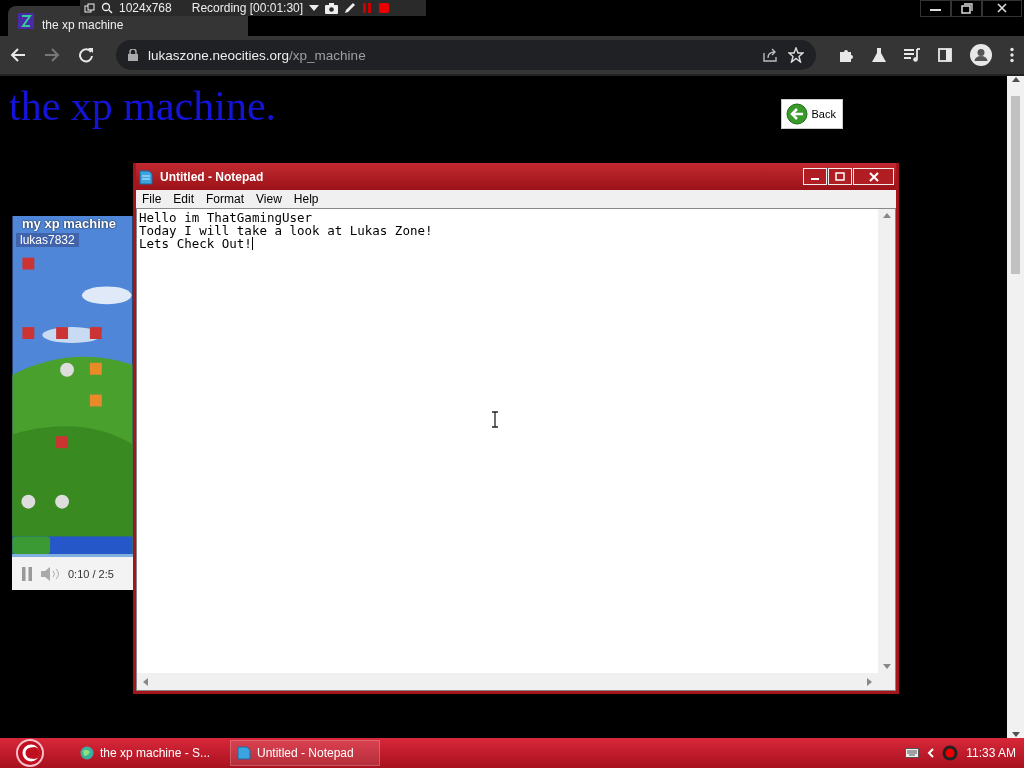 This screenshot has width=1024, height=768. What do you see at coordinates (950, 753) in the screenshot?
I see `record-icon` at bounding box center [950, 753].